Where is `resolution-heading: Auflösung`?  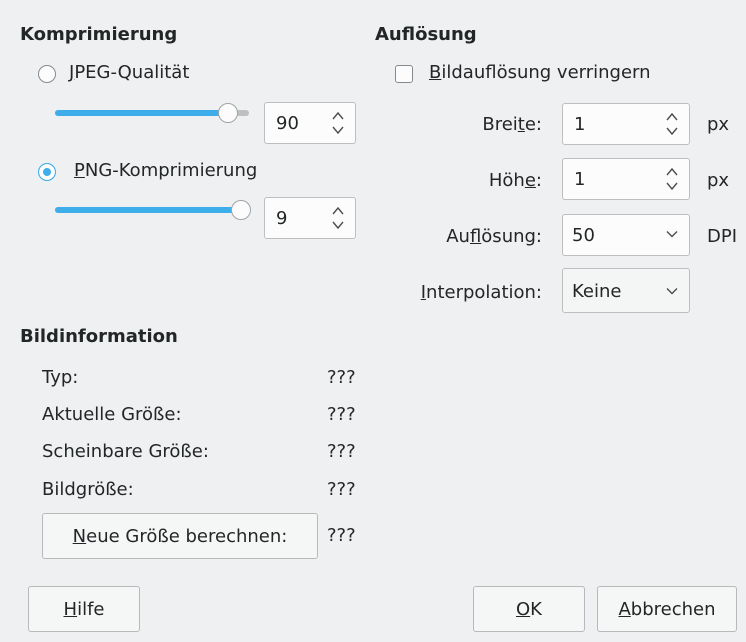
resolution-heading: Auflösung is located at coordinates (426, 34).